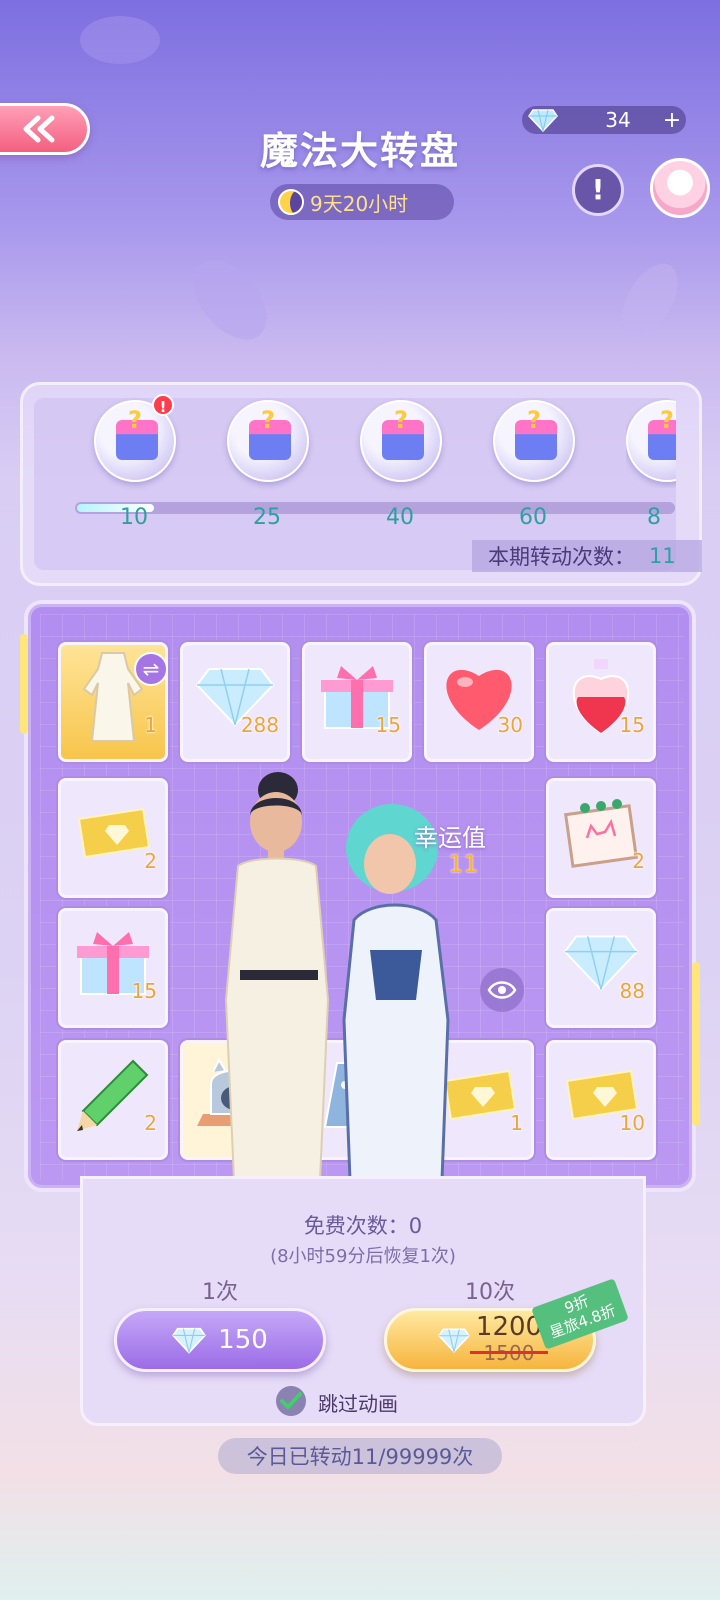 Image resolution: width=720 pixels, height=1600 pixels. What do you see at coordinates (632, 1123) in the screenshot?
I see `prize-count: 10` at bounding box center [632, 1123].